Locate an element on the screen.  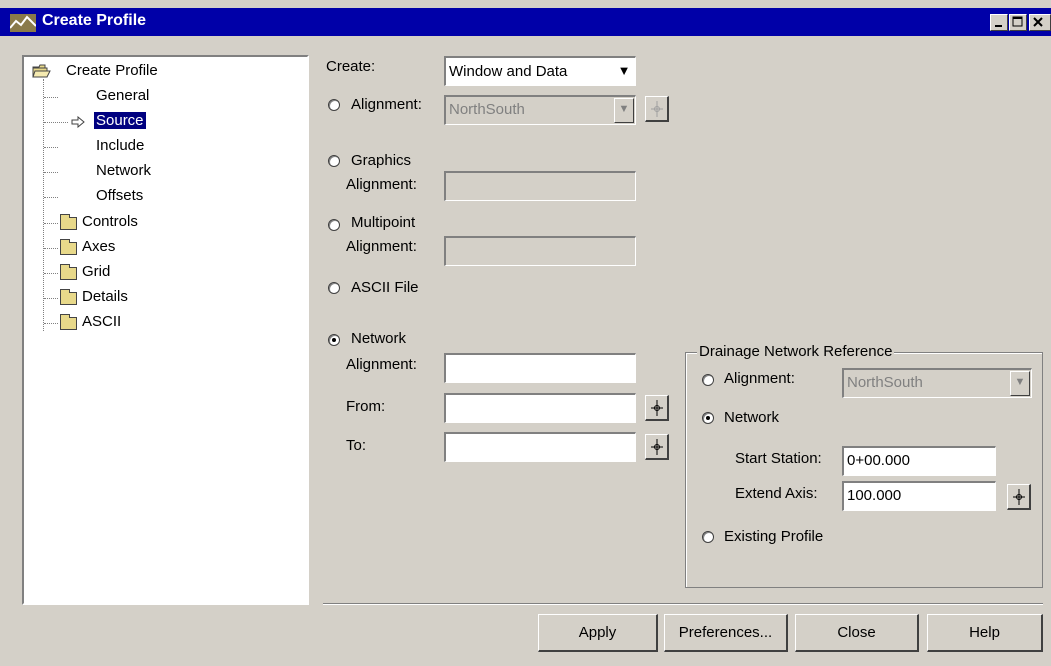
drainage-network-radio is located at coordinates (708, 418).